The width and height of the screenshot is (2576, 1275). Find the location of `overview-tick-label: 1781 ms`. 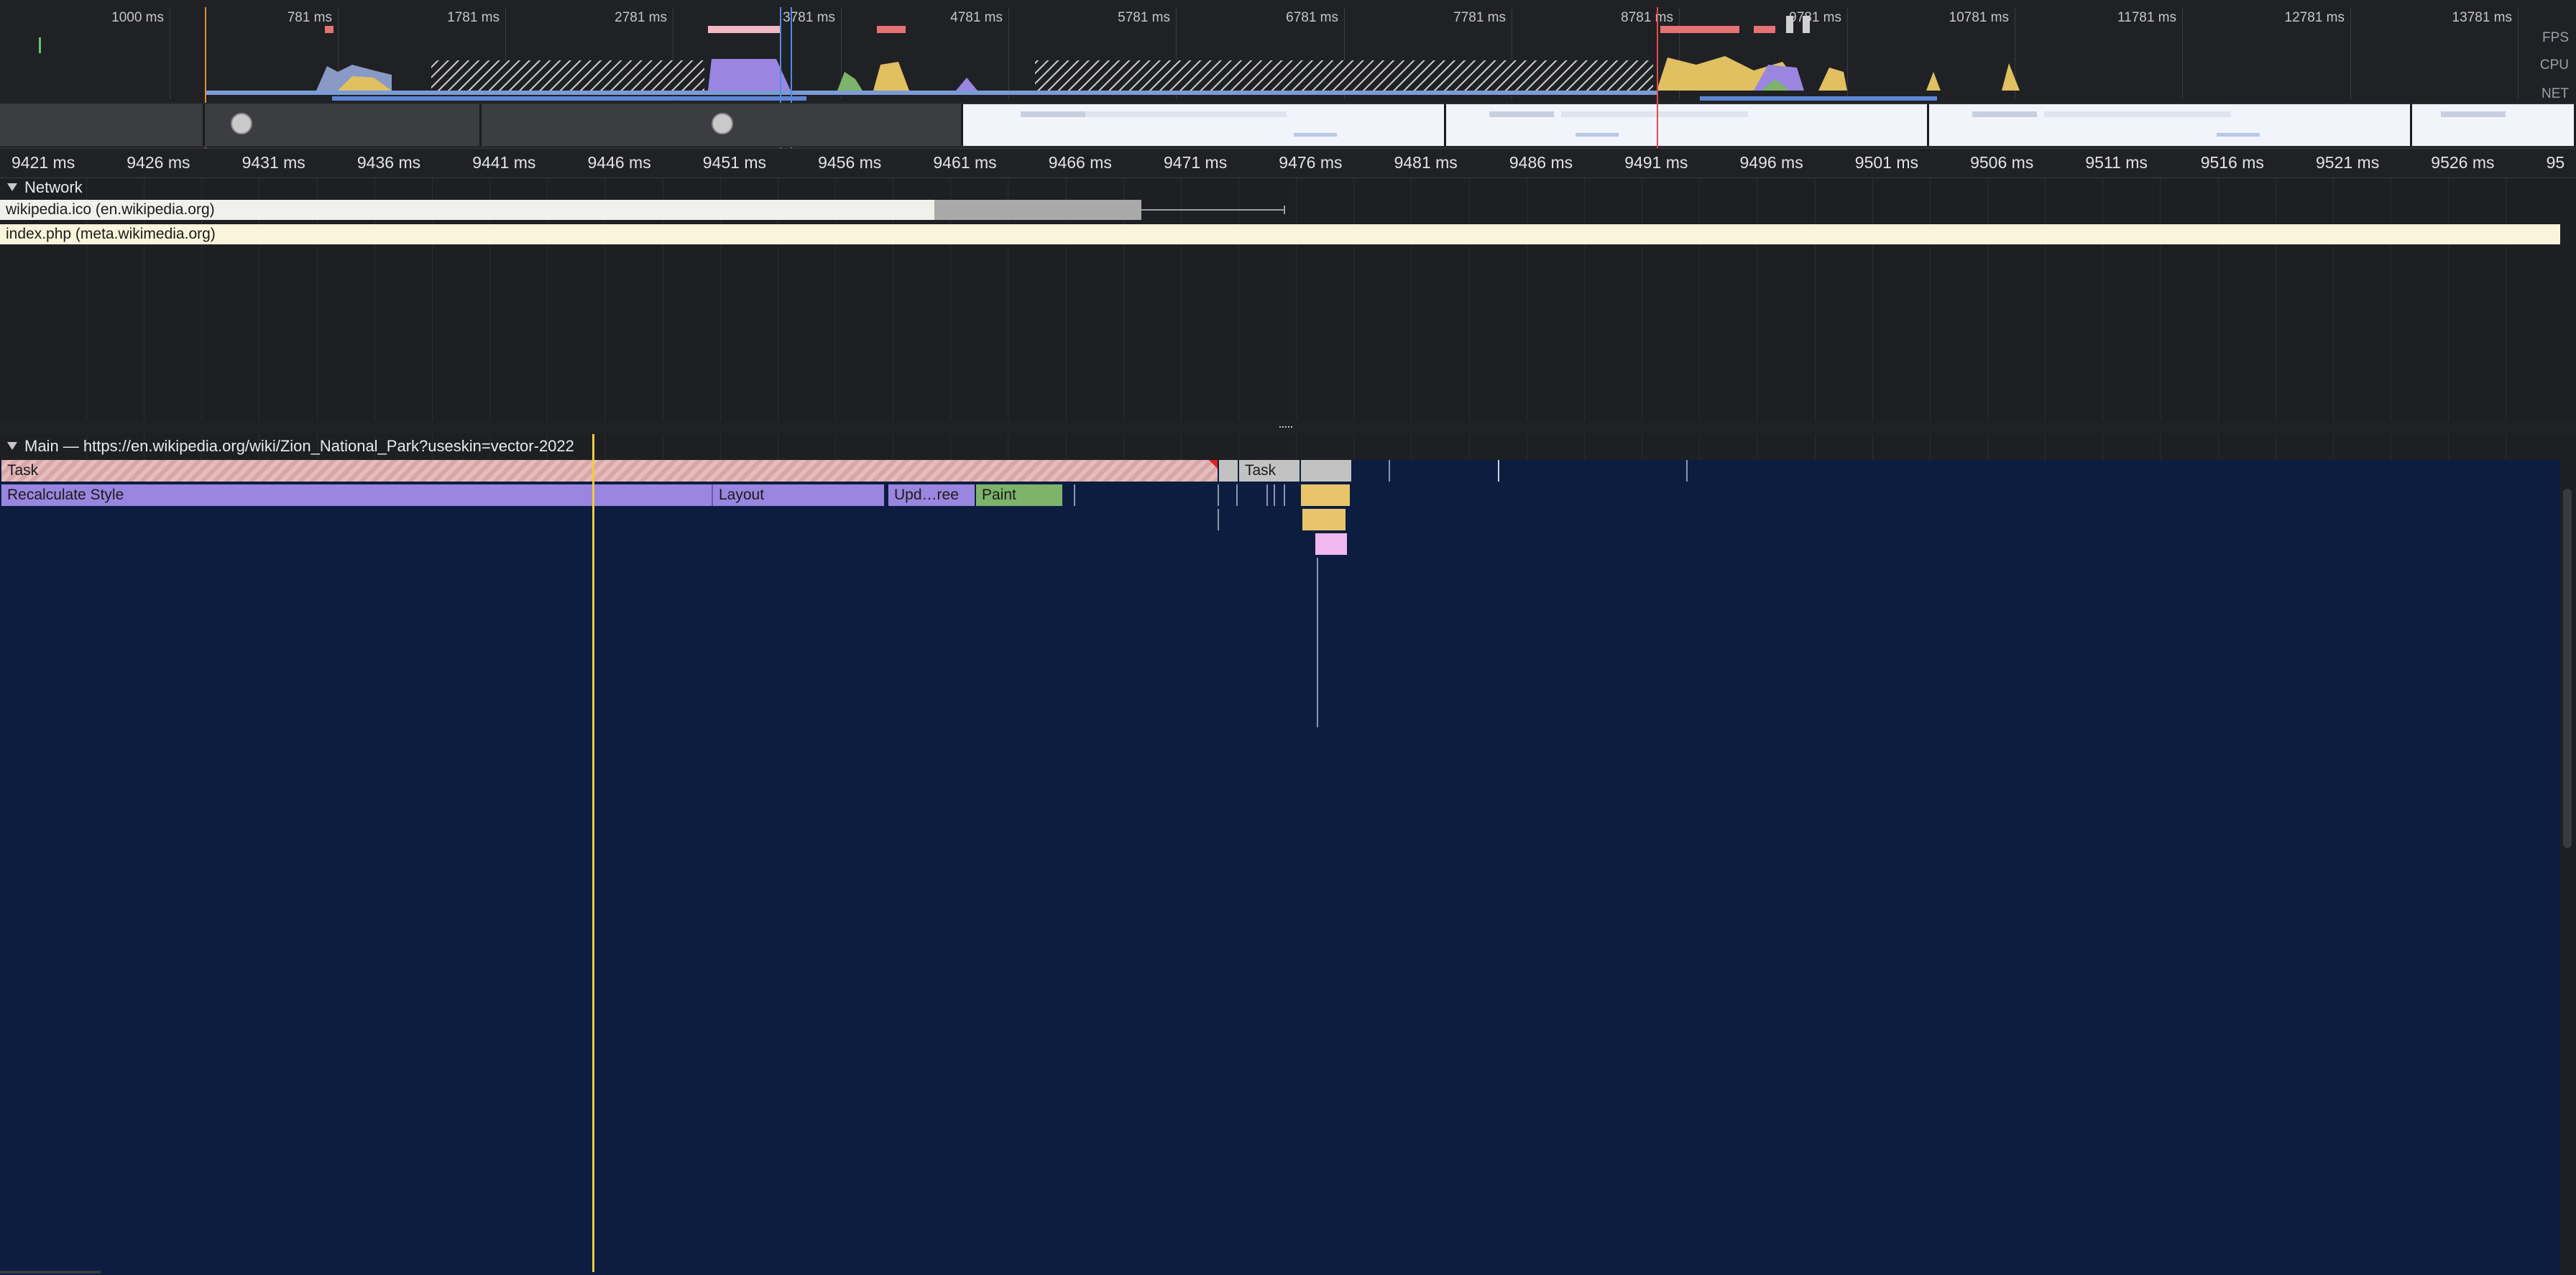

overview-tick-label: 1781 ms is located at coordinates (473, 17).